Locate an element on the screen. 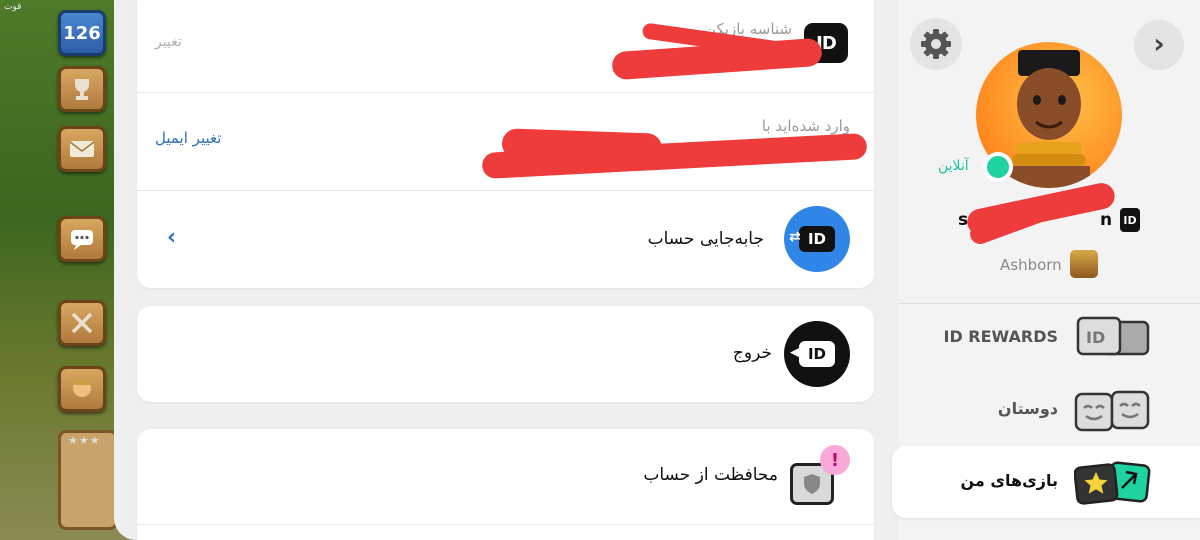 The width and height of the screenshot is (1200, 540). menu-item-label: ID REWARDS is located at coordinates (1001, 336).